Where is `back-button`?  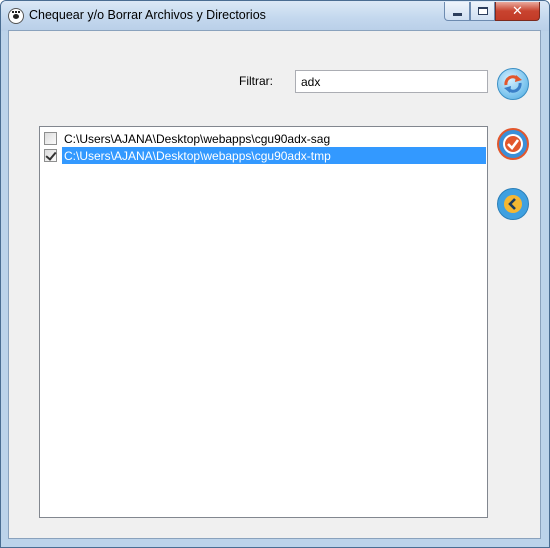
back-button is located at coordinates (513, 204).